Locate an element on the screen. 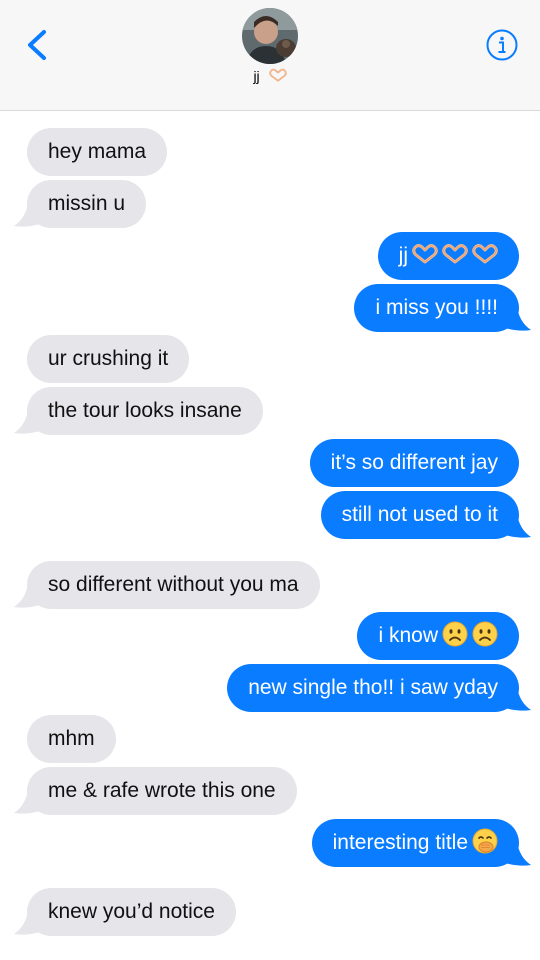 This screenshot has width=540, height=960. outgoing-message-bubble: it’s so different jay is located at coordinates (414, 463).